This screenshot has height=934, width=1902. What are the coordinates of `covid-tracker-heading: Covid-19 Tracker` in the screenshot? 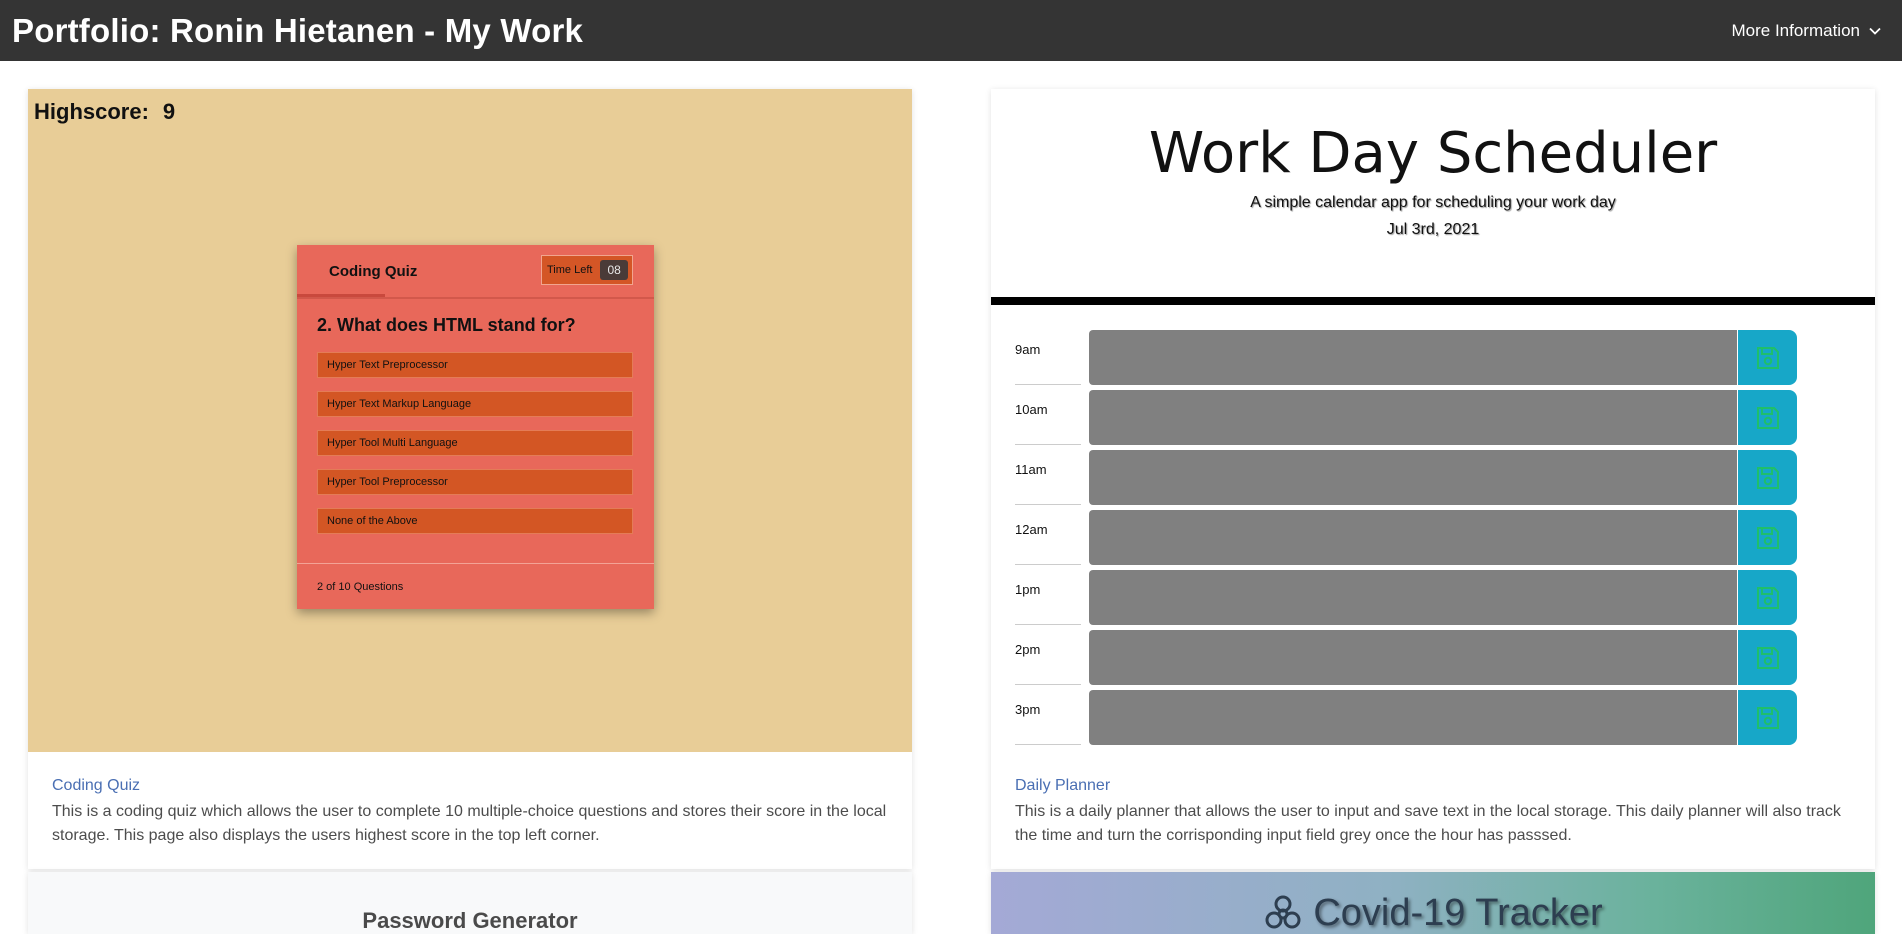 It's located at (1433, 913).